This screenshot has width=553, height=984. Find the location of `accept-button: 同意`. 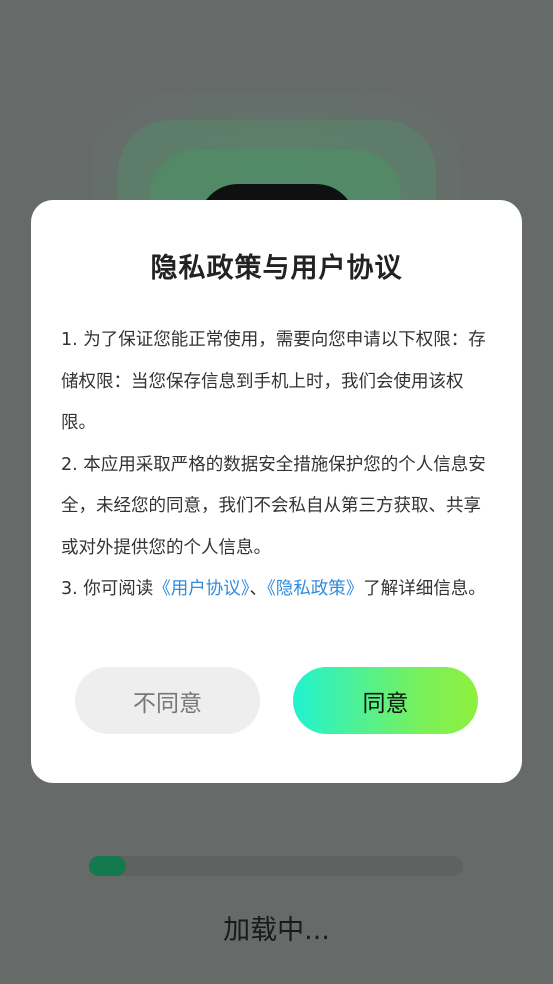

accept-button: 同意 is located at coordinates (385, 700).